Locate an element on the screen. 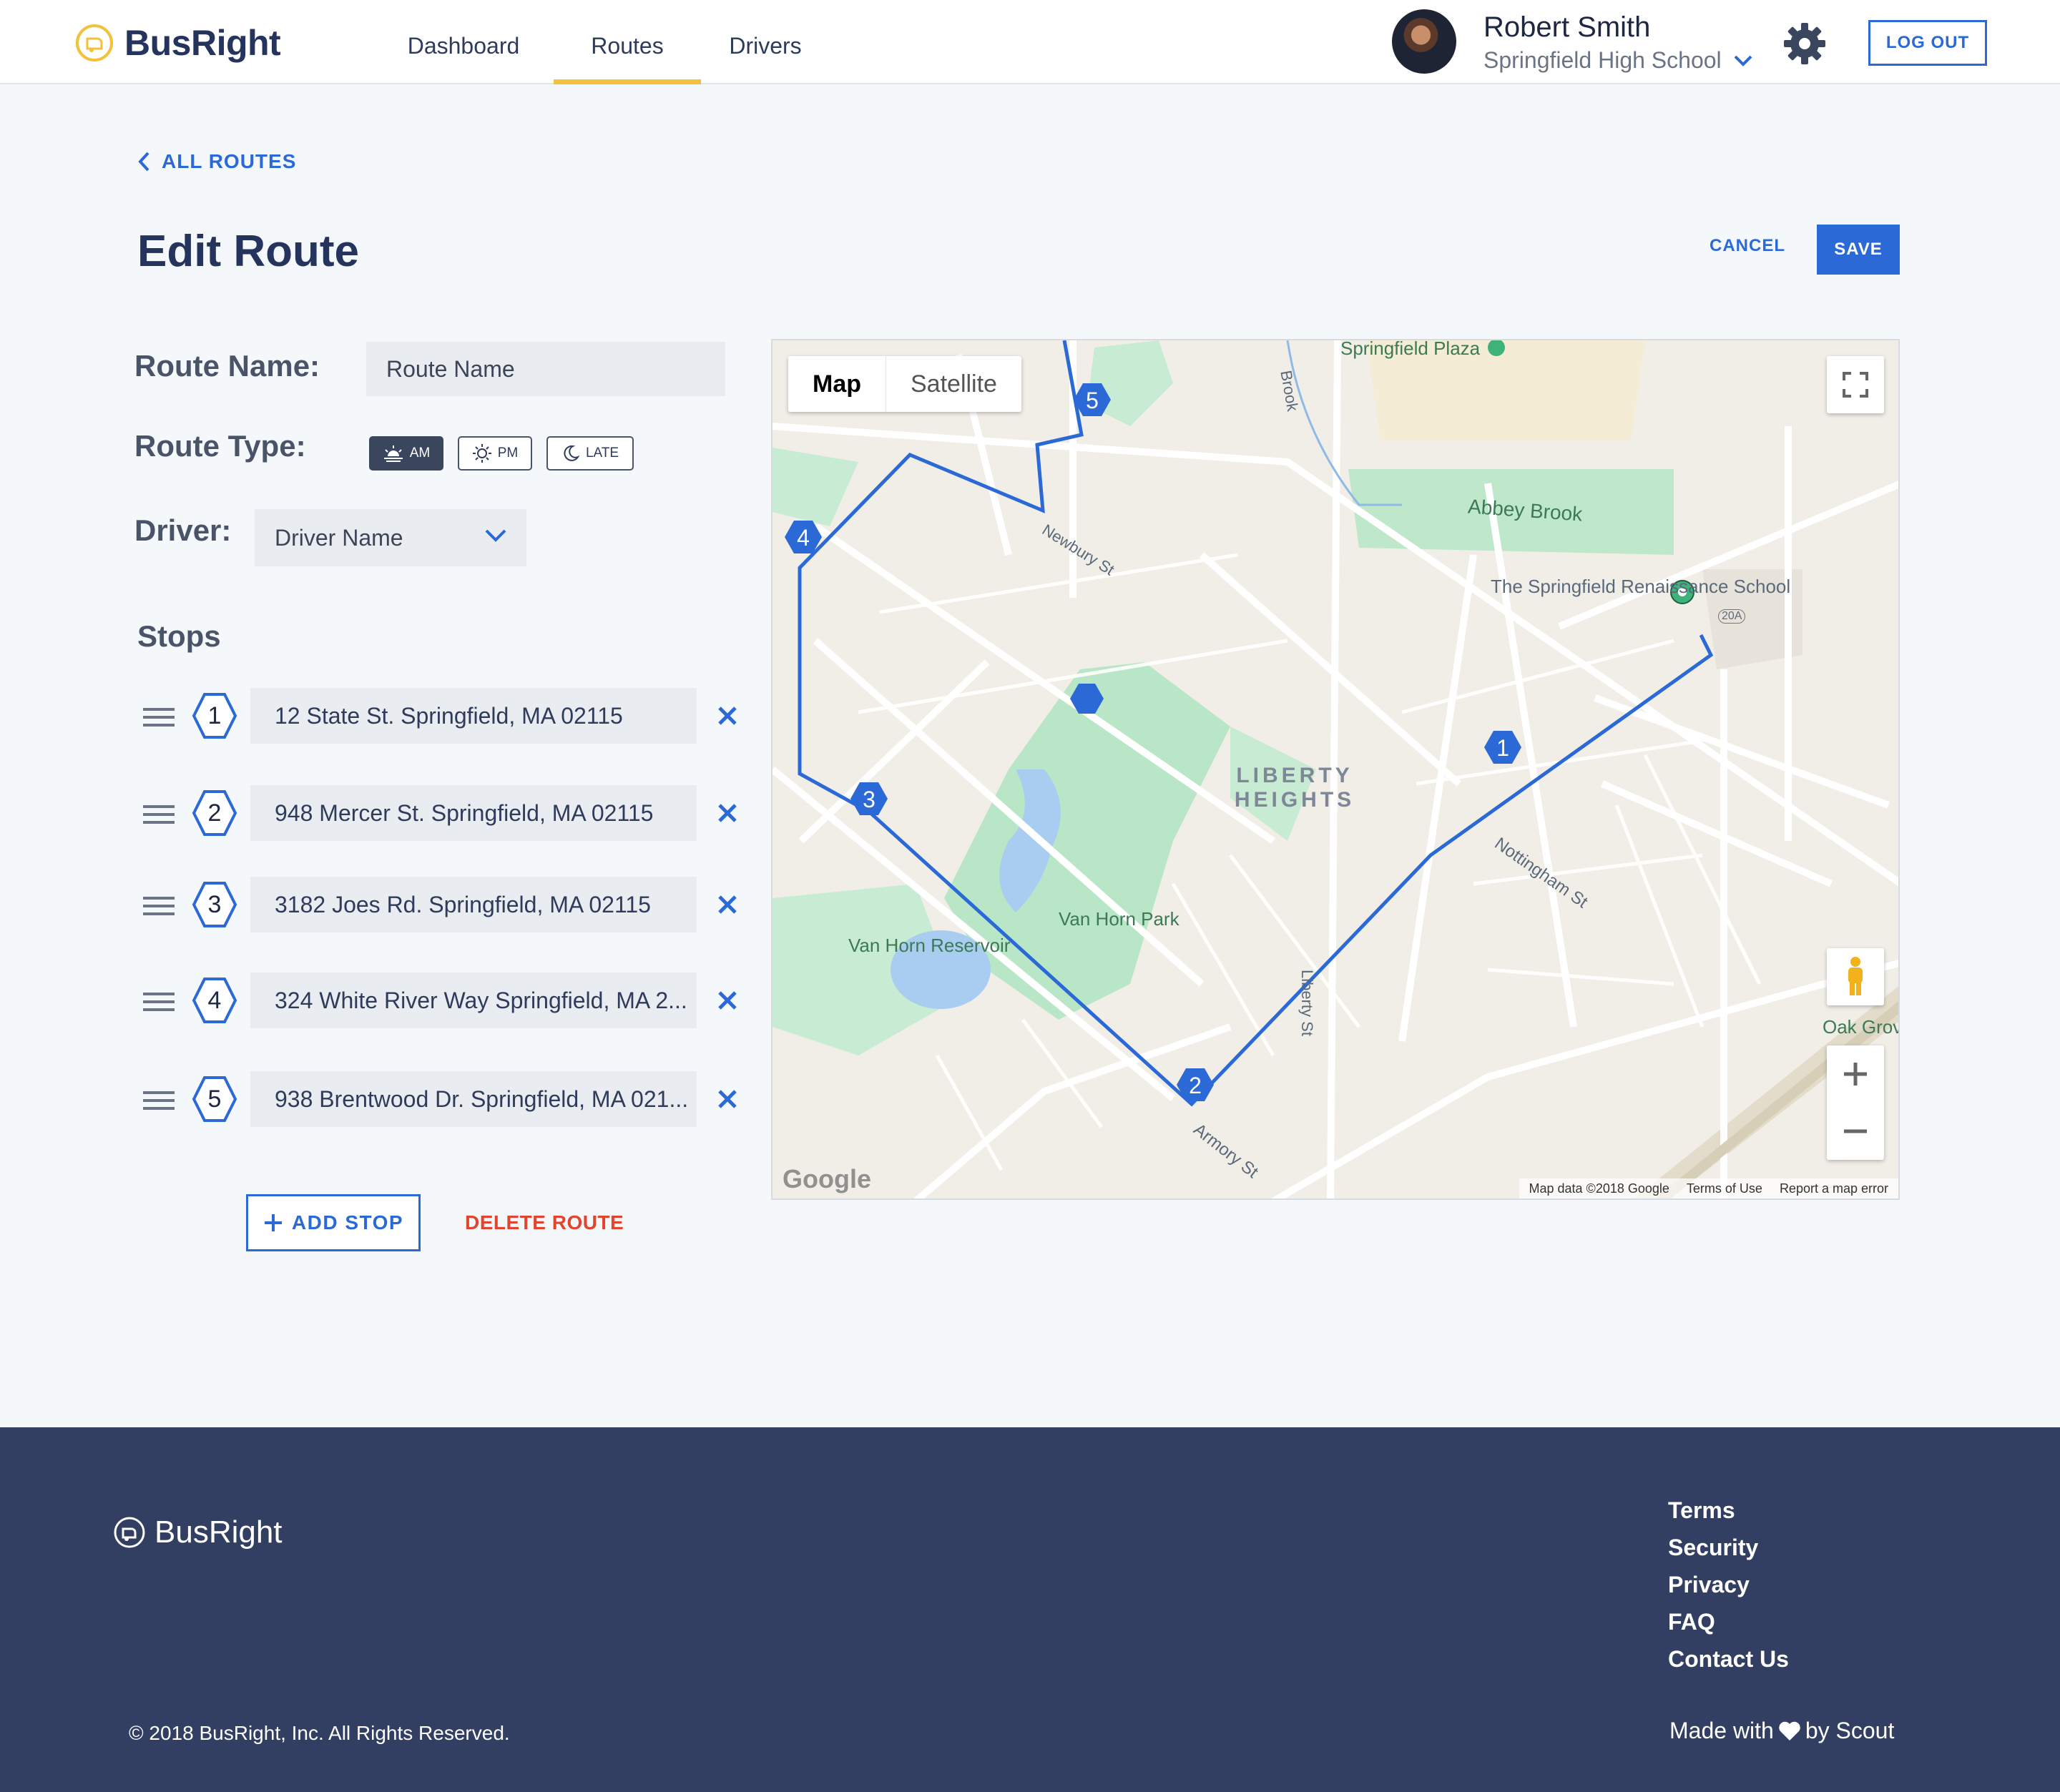 This screenshot has height=1792, width=2060. stop-address-input: 3182 Joes Rd. Springfield, MA 02115 is located at coordinates (474, 904).